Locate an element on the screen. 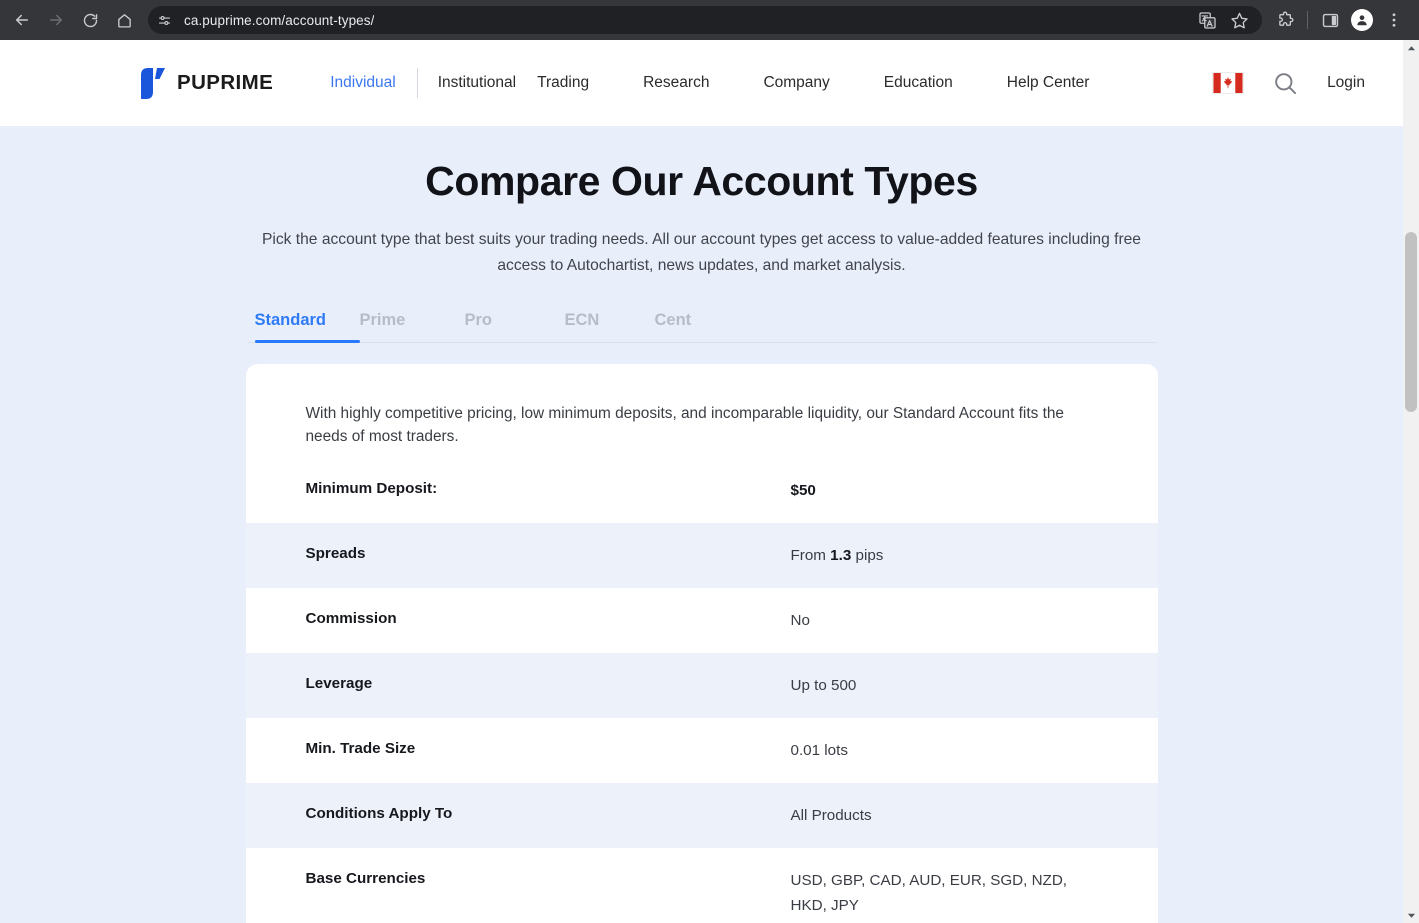 Image resolution: width=1419 pixels, height=923 pixels. forward-button is located at coordinates (56, 20).